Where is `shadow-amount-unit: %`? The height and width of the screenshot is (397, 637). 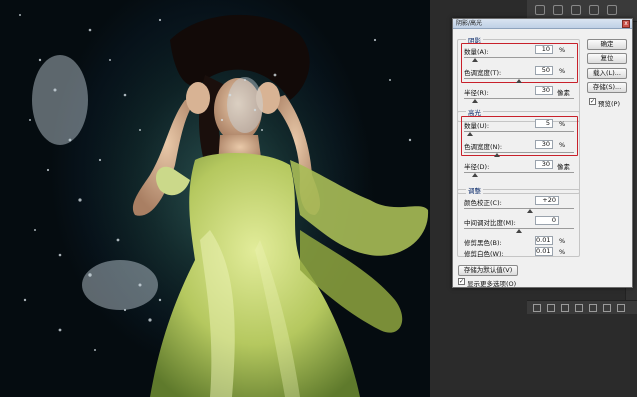
shadow-amount-unit: % is located at coordinates (562, 50).